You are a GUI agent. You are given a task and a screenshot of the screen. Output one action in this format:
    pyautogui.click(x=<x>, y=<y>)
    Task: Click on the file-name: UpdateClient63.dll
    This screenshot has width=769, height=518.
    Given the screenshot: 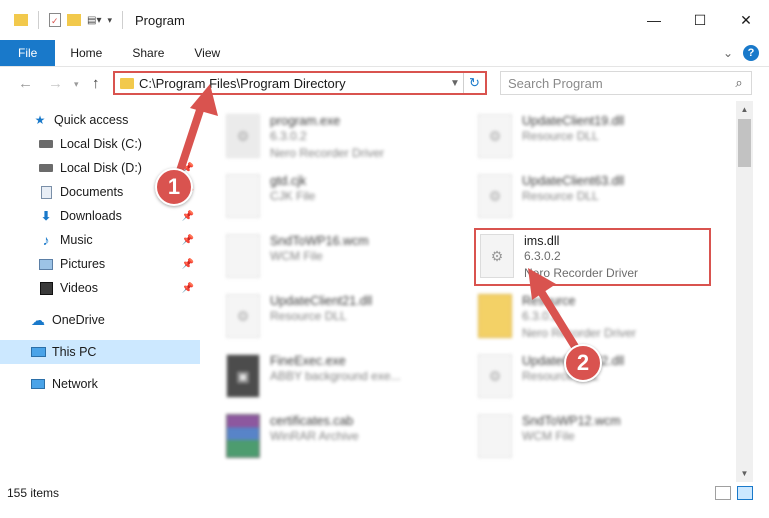 What is the action you would take?
    pyautogui.click(x=573, y=181)
    